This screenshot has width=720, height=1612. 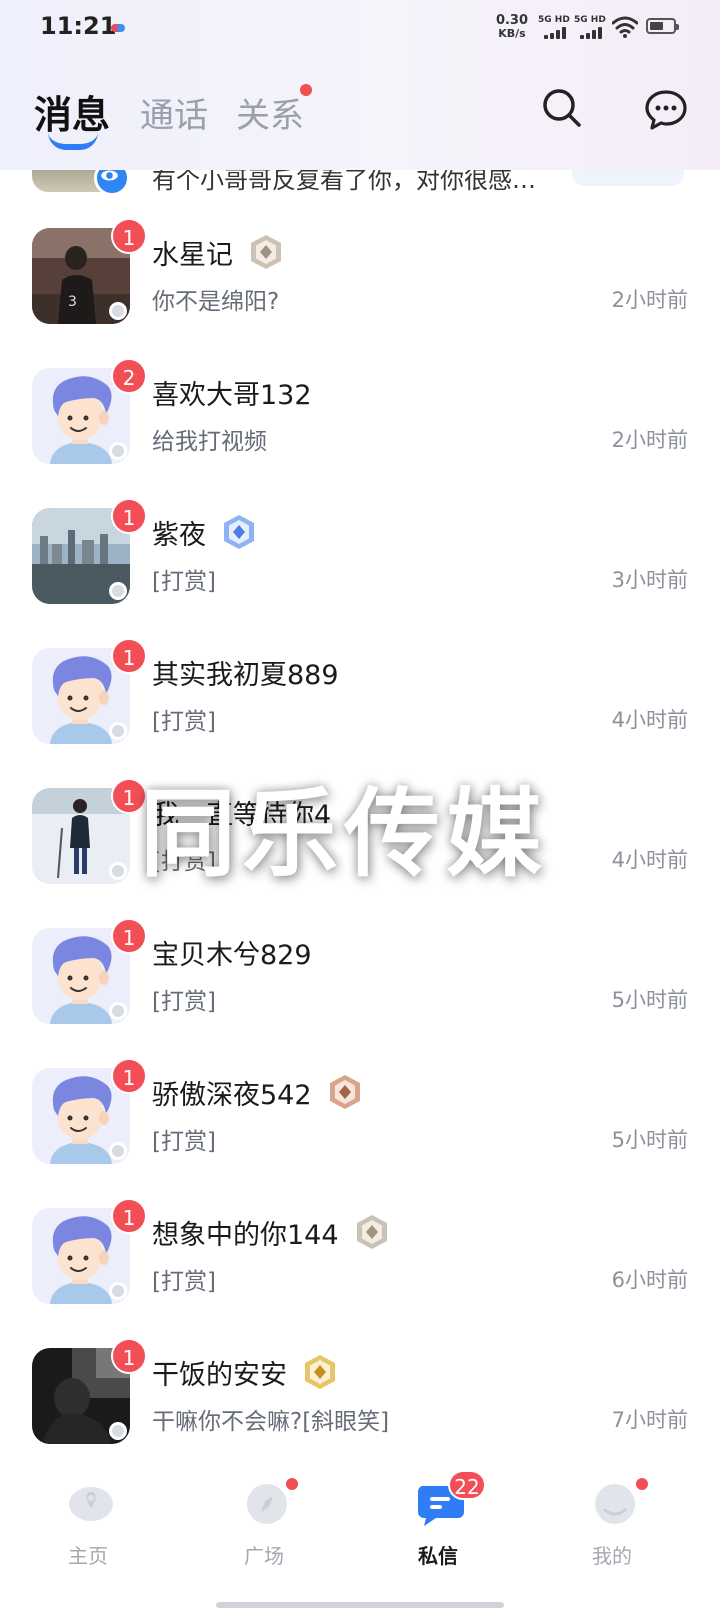 What do you see at coordinates (88, 1556) in the screenshot?
I see `nav-home-label: 主页` at bounding box center [88, 1556].